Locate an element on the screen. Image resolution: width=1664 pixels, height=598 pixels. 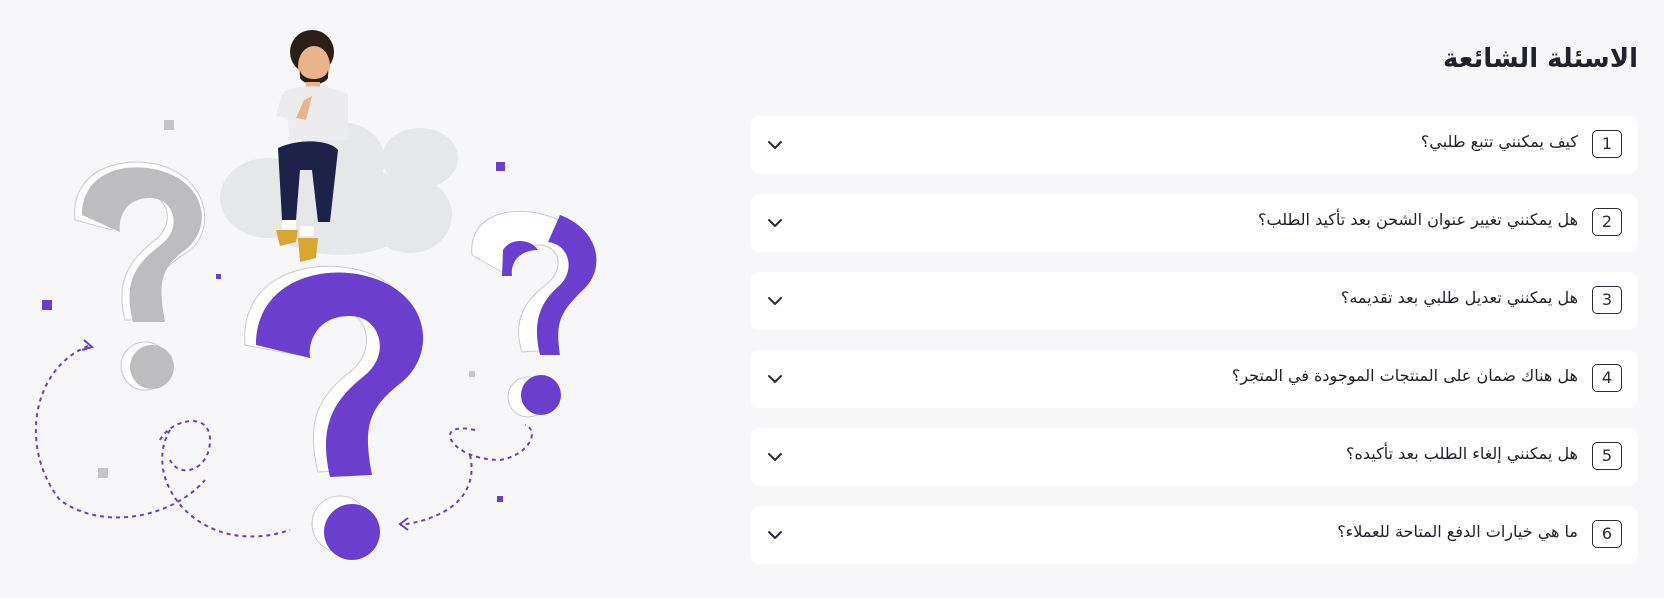
faq-question: هل يمكنني إلغاء الطلب بعد تأكيده؟ is located at coordinates (1461, 453).